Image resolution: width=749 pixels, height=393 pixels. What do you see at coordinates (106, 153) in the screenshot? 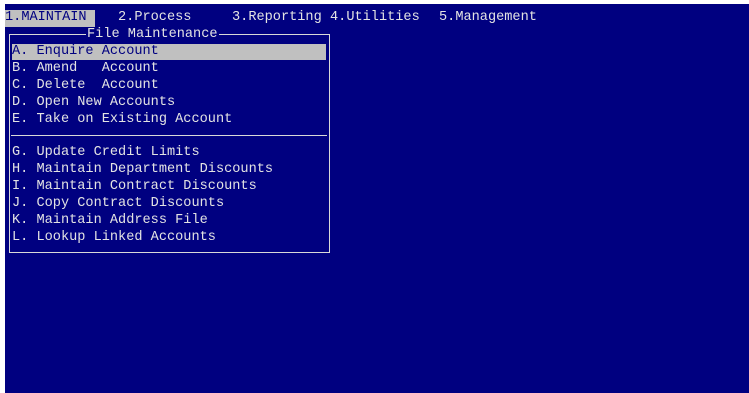
I see `option-update-credit-limits: G. Update Credit Limits` at bounding box center [106, 153].